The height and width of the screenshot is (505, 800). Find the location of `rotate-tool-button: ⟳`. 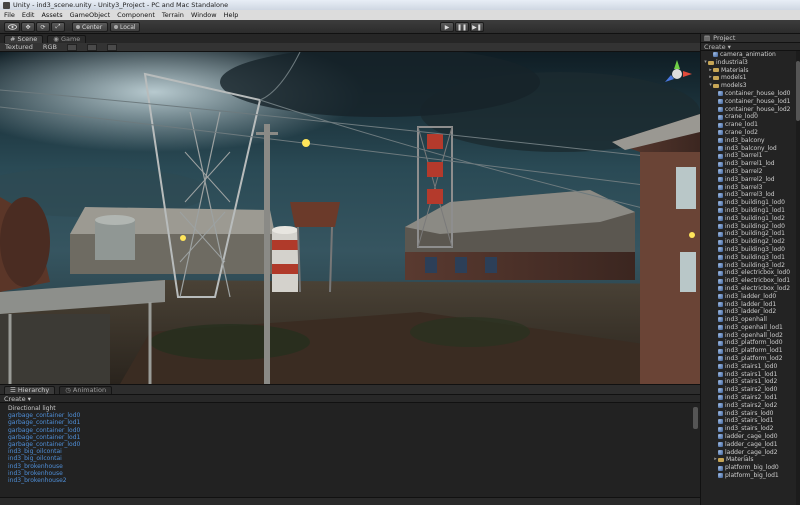

rotate-tool-button: ⟳ is located at coordinates (43, 27).